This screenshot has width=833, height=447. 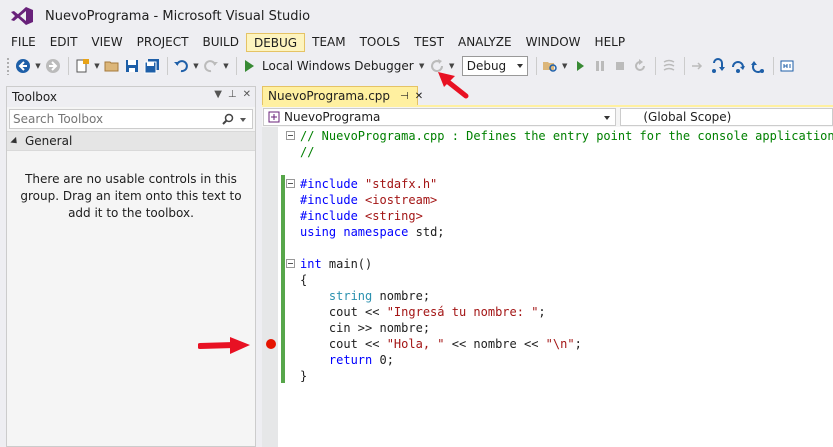 I want to click on save-icon, so click(x=132, y=65).